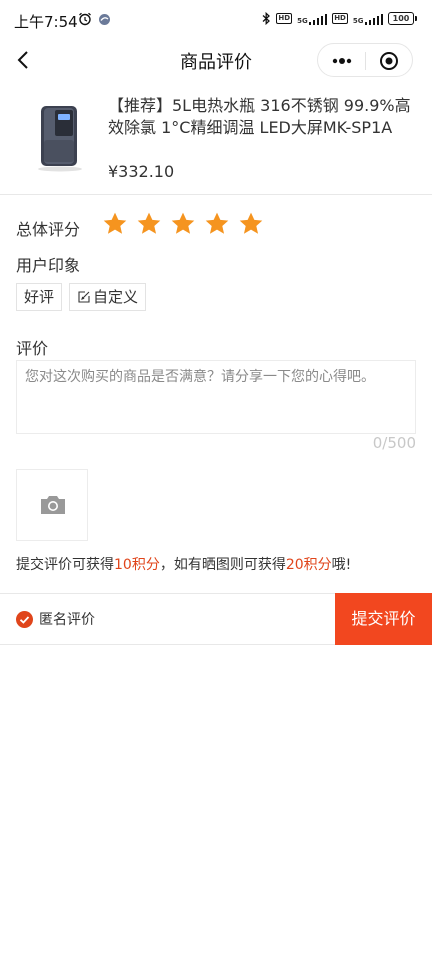 Image resolution: width=432 pixels, height=960 pixels. Describe the element at coordinates (184, 565) in the screenshot. I see `points-note: 提交评价可获得10积分，如有晒图则可获得20积分哦!` at that location.